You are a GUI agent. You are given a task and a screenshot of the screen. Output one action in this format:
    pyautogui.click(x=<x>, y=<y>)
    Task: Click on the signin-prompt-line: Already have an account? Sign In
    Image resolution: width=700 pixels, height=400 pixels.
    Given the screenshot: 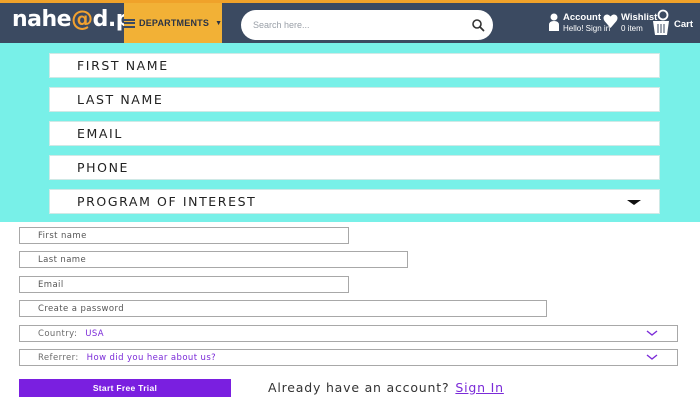 What is the action you would take?
    pyautogui.click(x=386, y=387)
    